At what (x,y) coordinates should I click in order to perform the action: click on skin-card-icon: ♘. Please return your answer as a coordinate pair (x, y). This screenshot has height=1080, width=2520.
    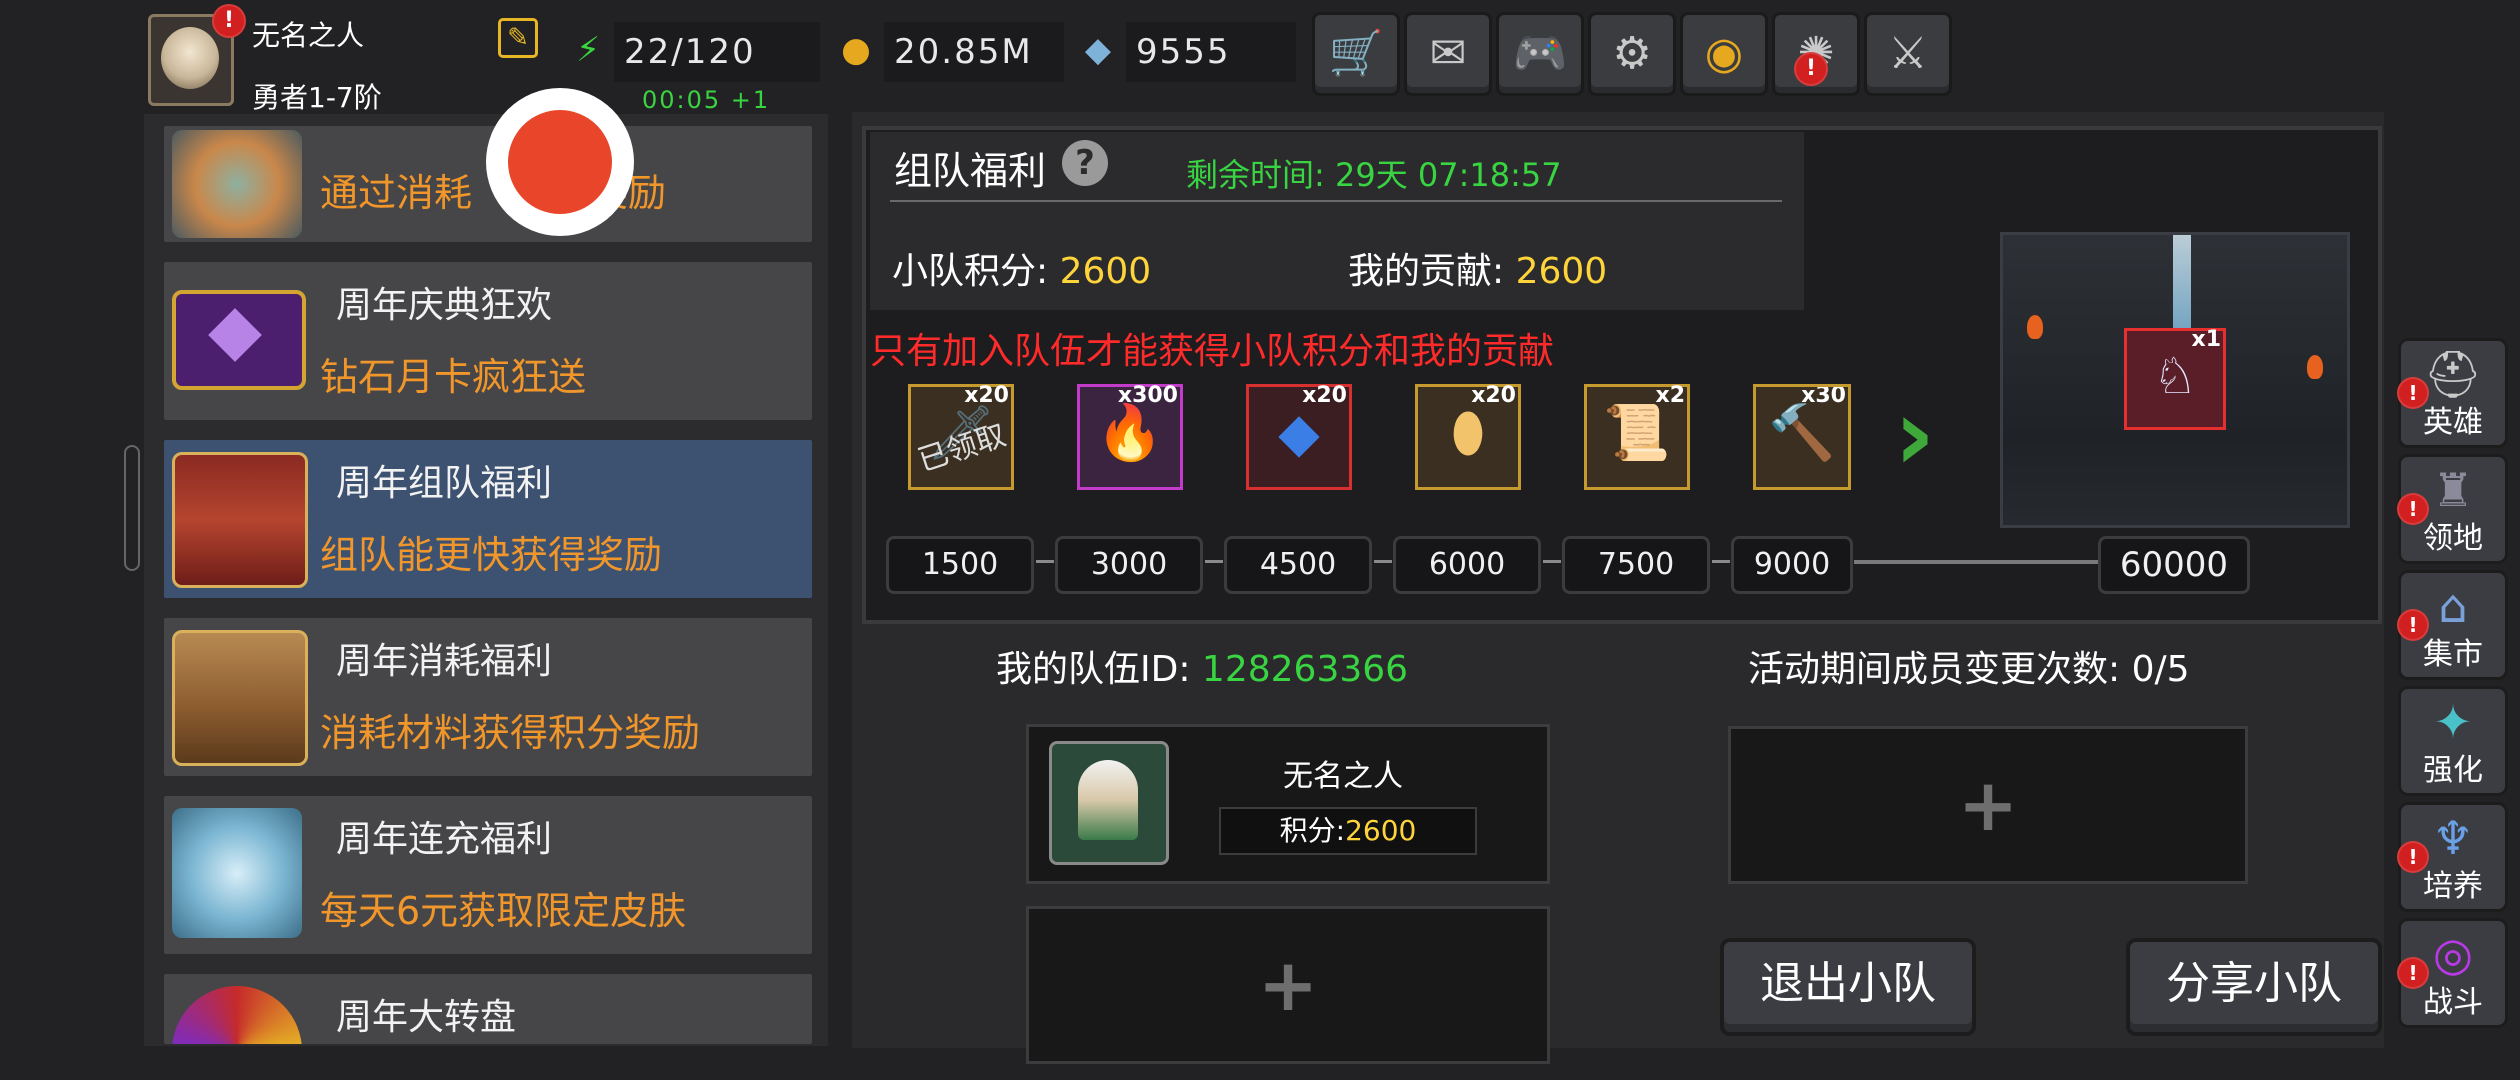
    Looking at the image, I should click on (2175, 376).